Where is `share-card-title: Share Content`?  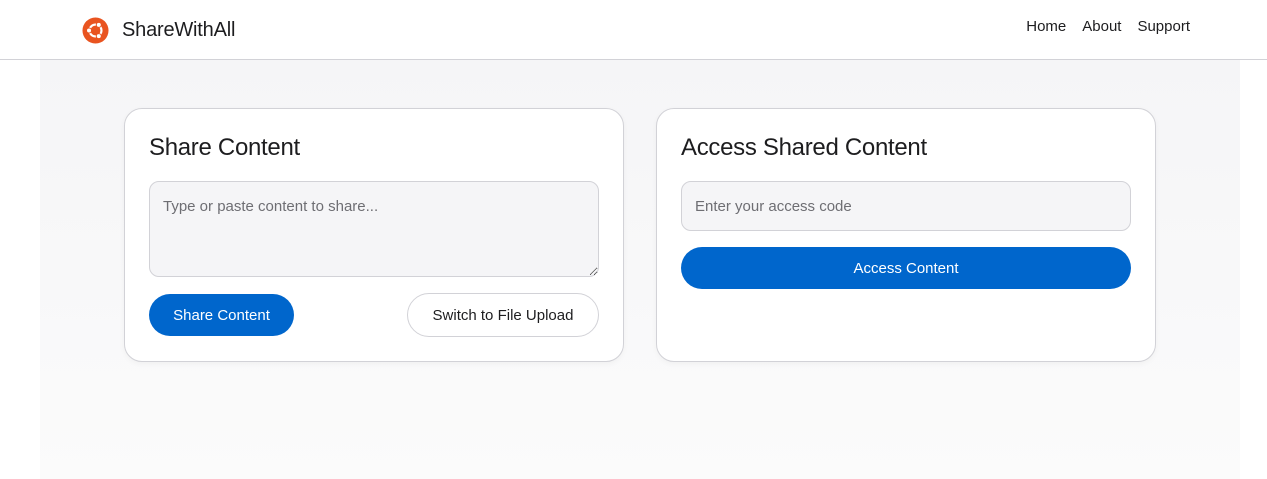
share-card-title: Share Content is located at coordinates (224, 147).